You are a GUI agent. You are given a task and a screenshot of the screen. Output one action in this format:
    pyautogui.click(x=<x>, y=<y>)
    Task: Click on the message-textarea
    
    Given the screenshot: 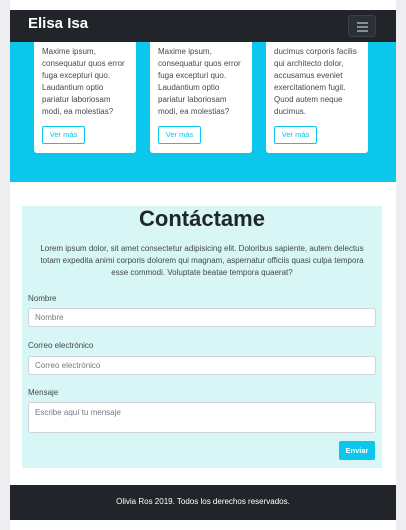 What is the action you would take?
    pyautogui.click(x=202, y=417)
    